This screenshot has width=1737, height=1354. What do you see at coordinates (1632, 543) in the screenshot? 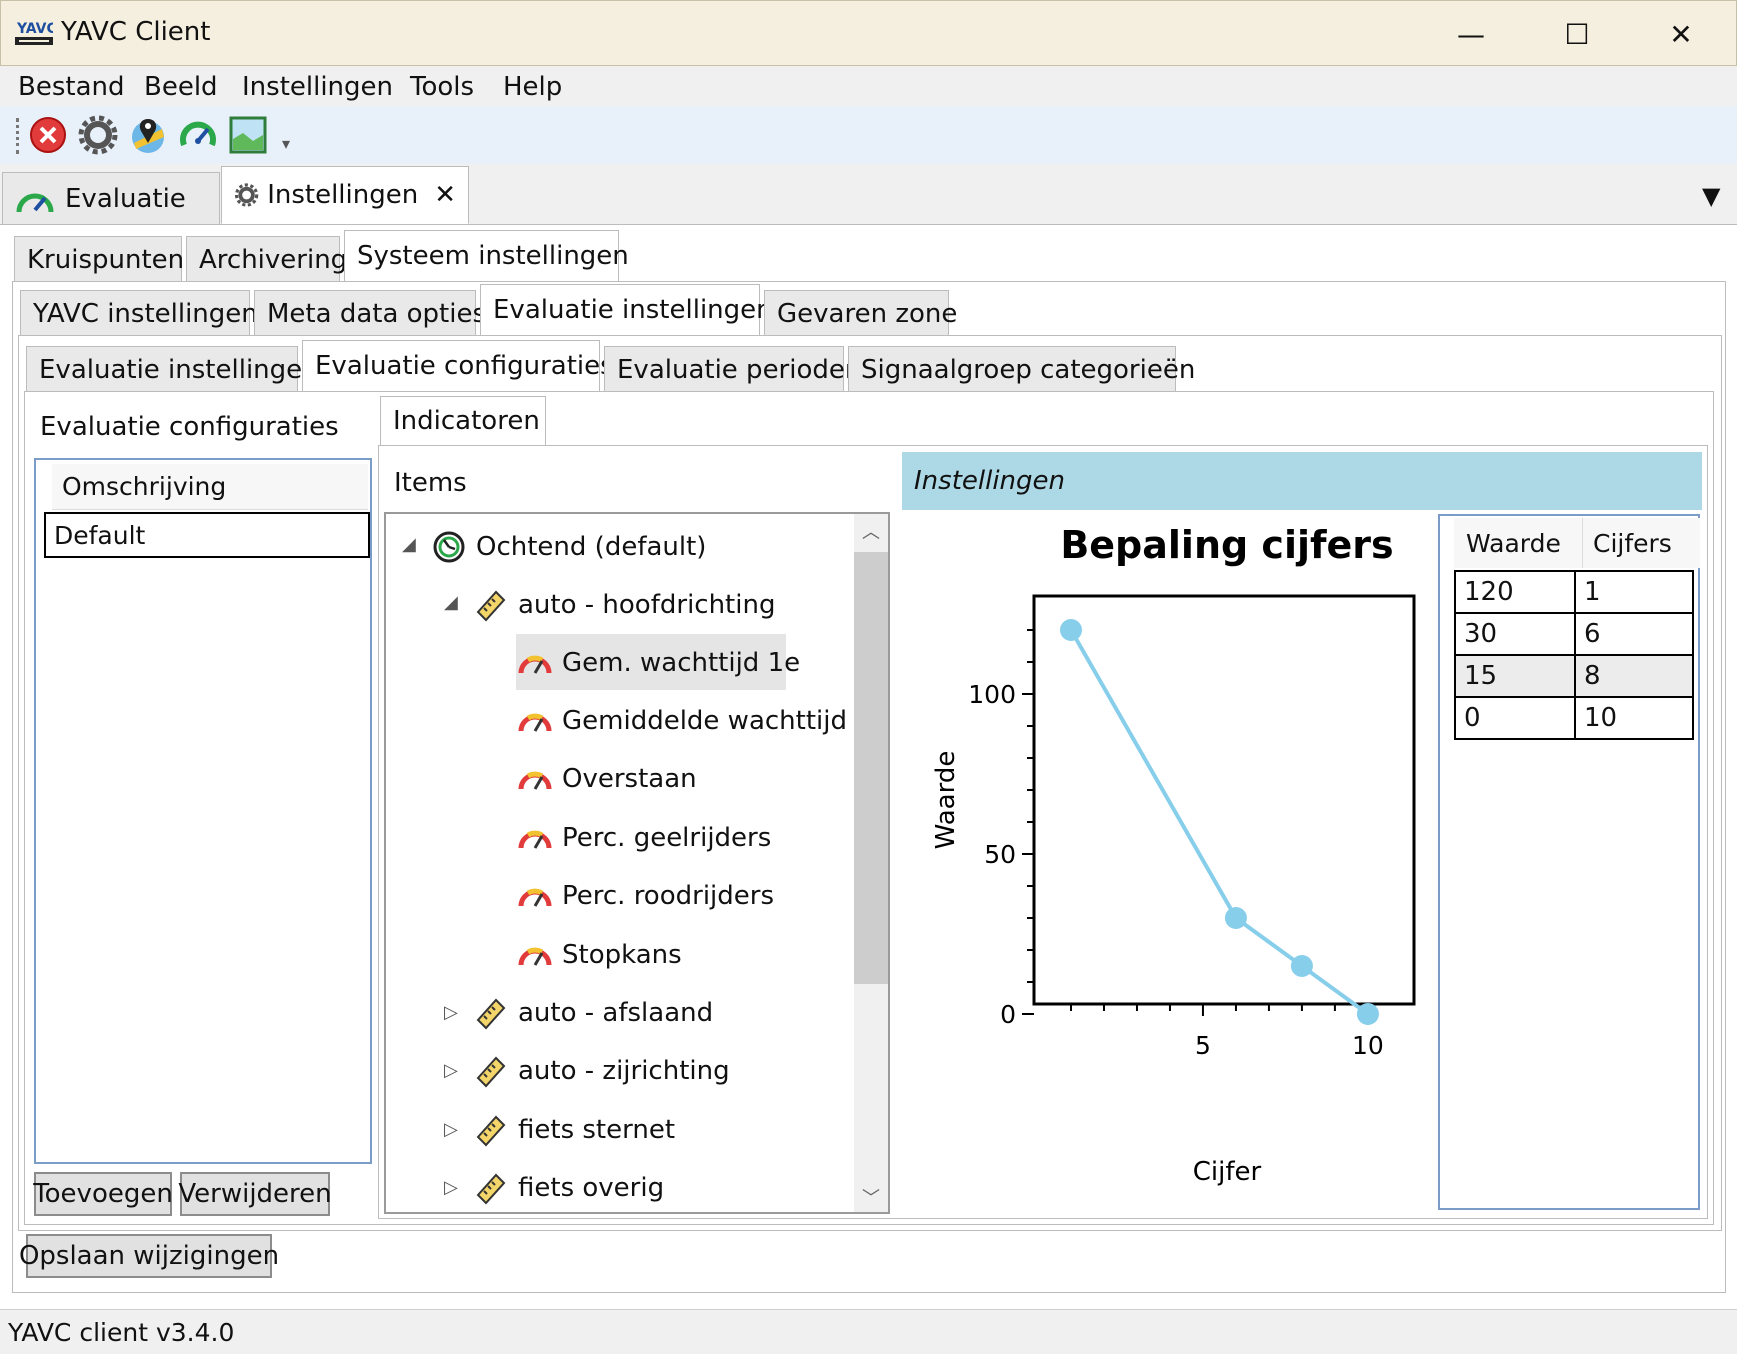
I see `column-header-label: Cijfers` at bounding box center [1632, 543].